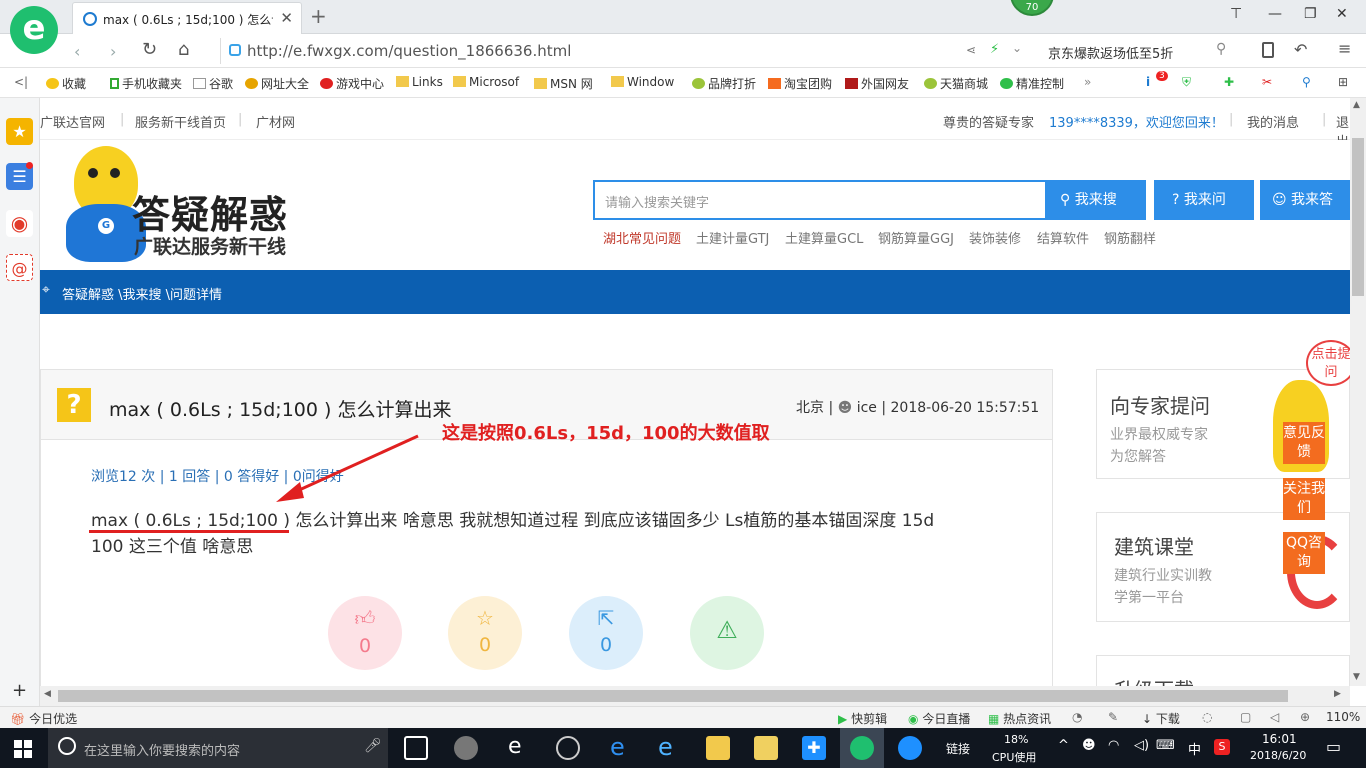  What do you see at coordinates (1305, 200) in the screenshot?
I see `answer-button: ☺ 我来答` at bounding box center [1305, 200].